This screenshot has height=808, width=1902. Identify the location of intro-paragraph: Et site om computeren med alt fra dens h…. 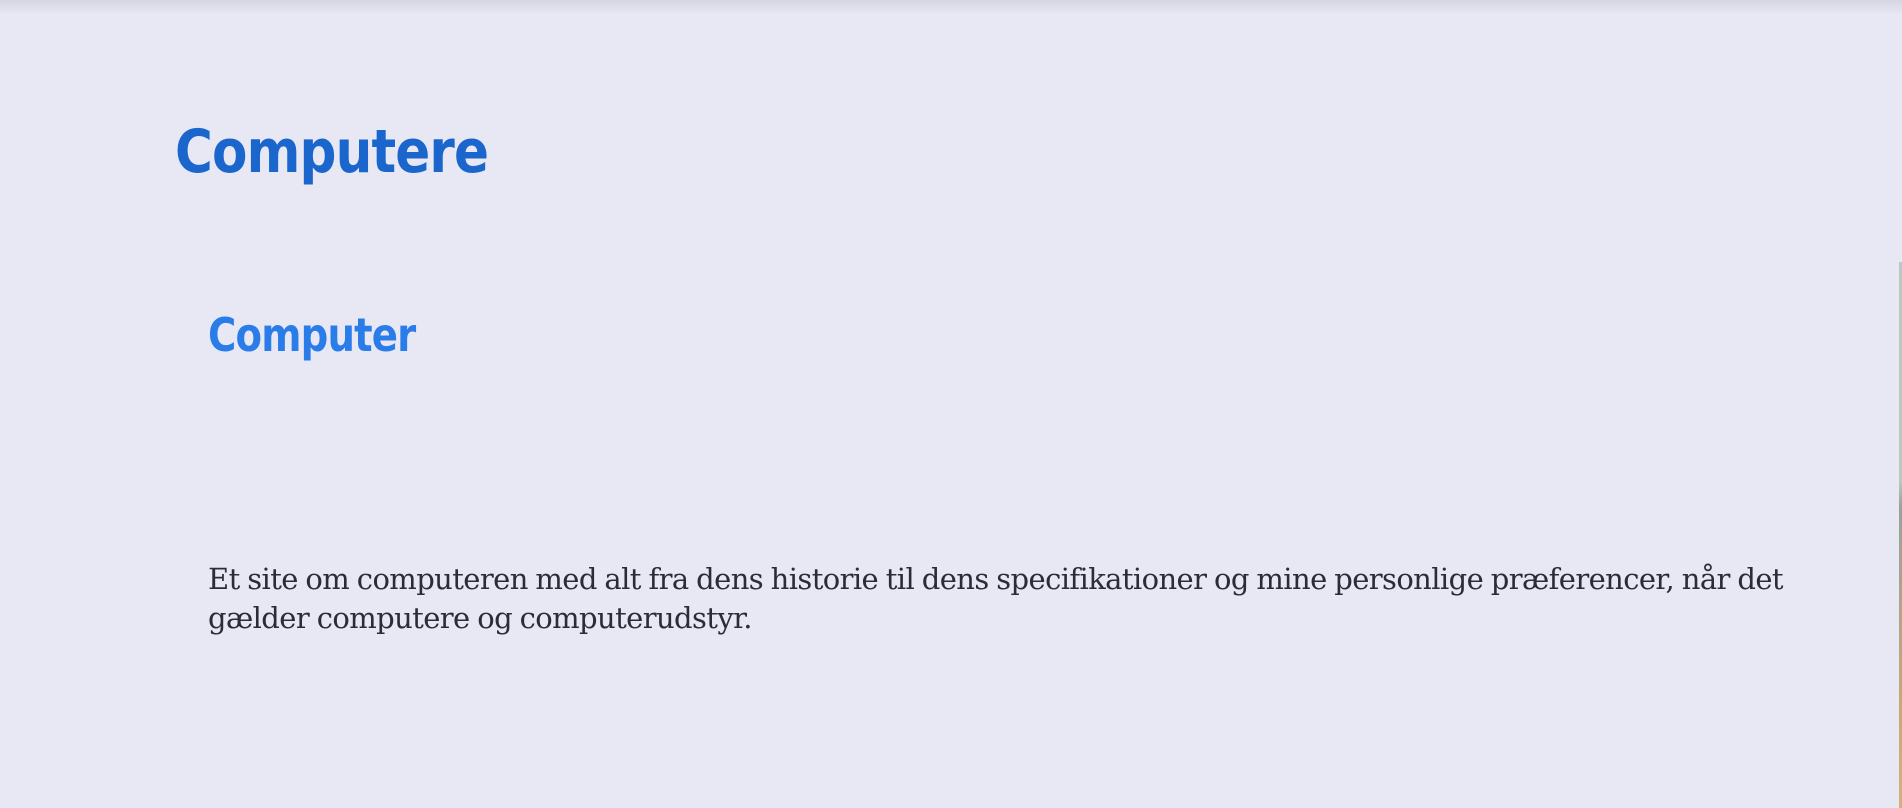
(996, 598).